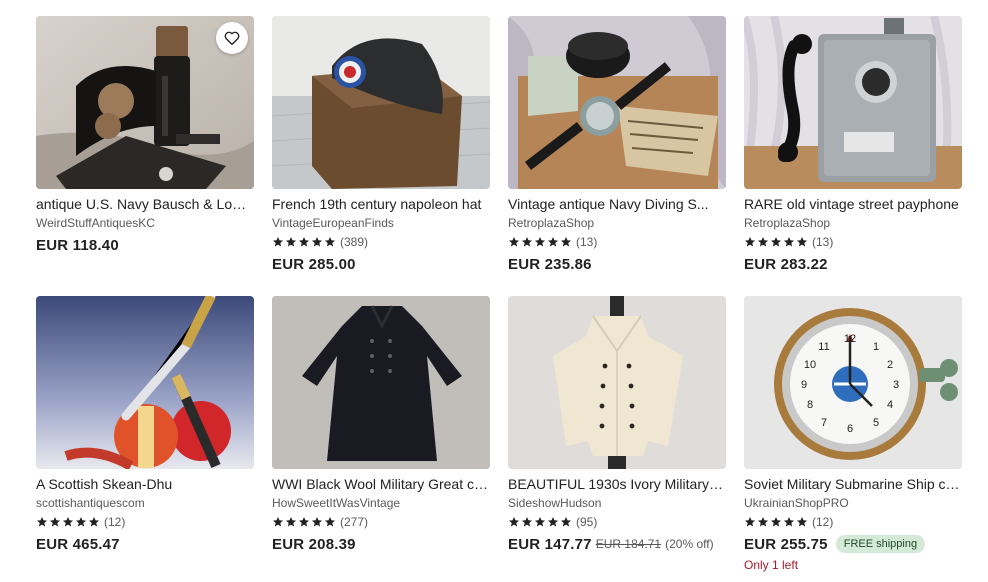 This screenshot has height=582, width=988. Describe the element at coordinates (853, 503) in the screenshot. I see `shop-name: UkrainianShopPRO` at that location.